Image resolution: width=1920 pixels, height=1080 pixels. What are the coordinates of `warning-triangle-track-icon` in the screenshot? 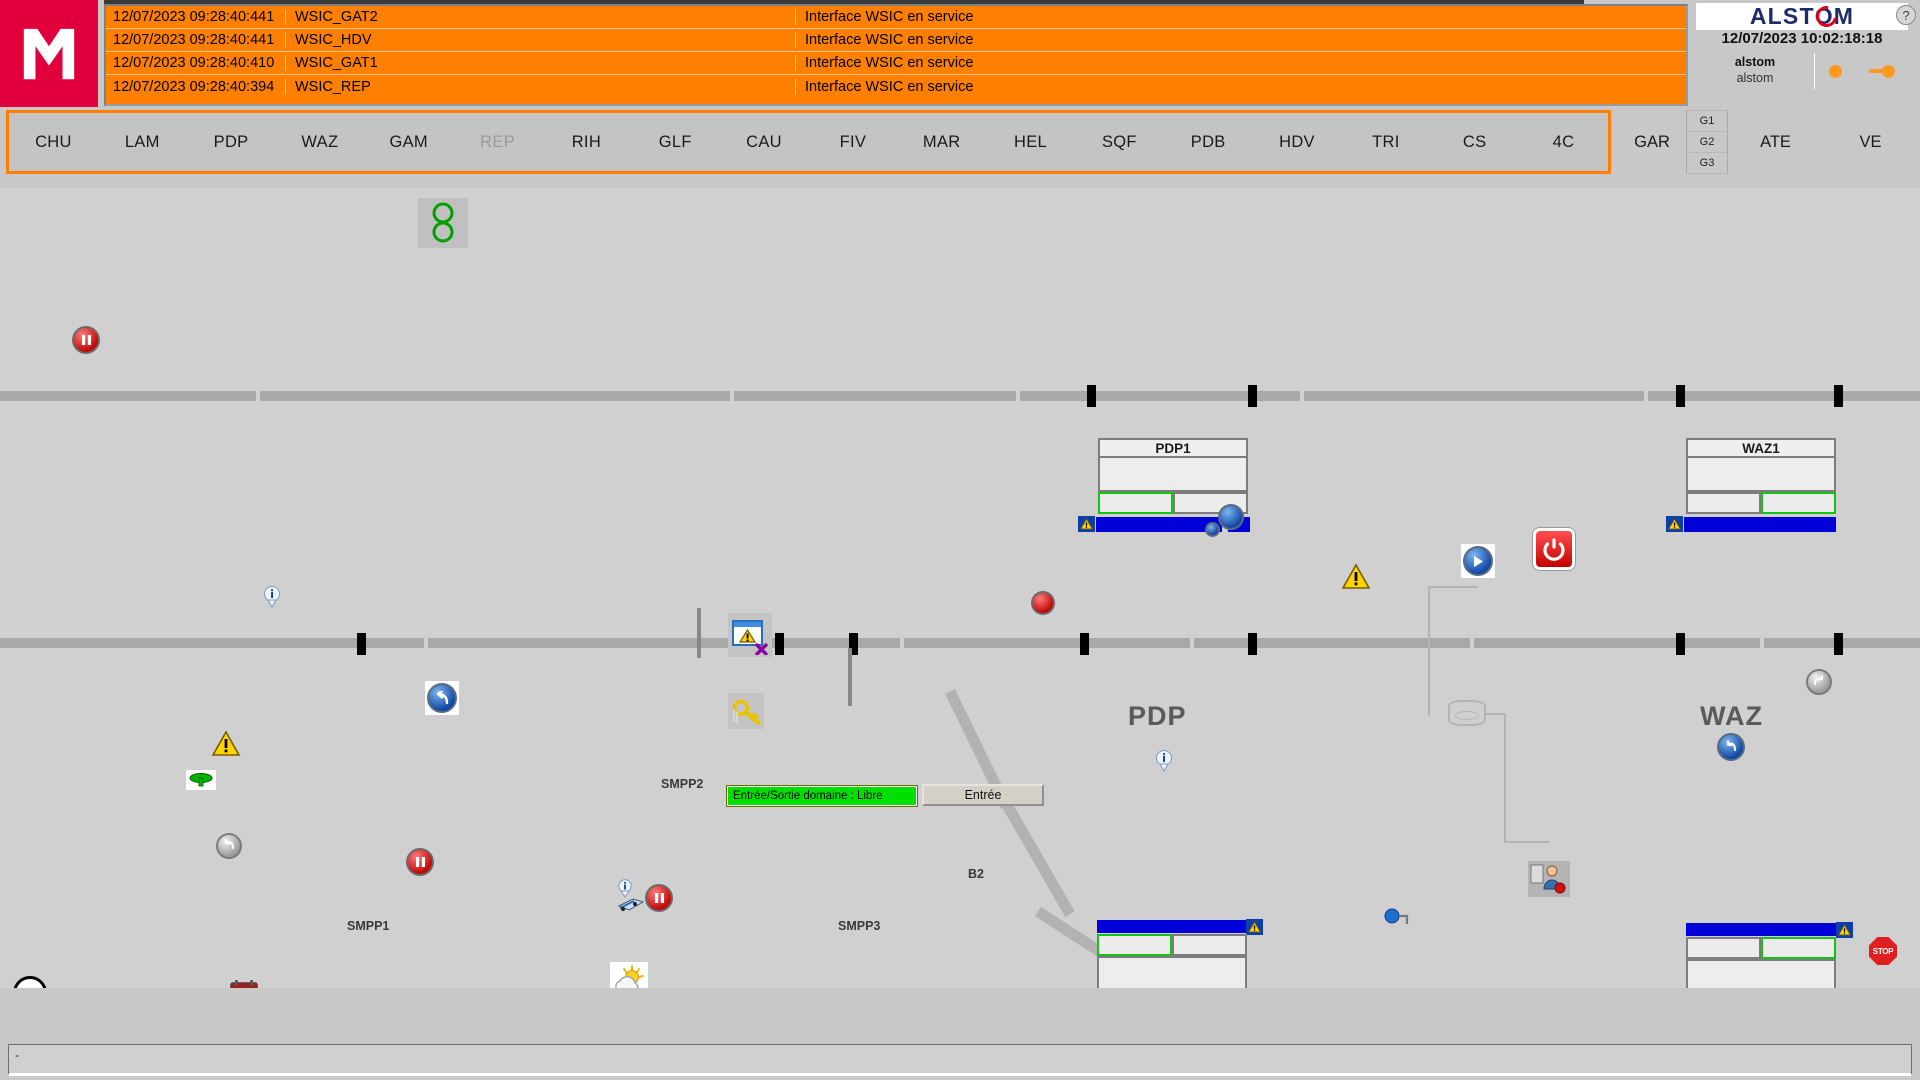 It's located at (1356, 576).